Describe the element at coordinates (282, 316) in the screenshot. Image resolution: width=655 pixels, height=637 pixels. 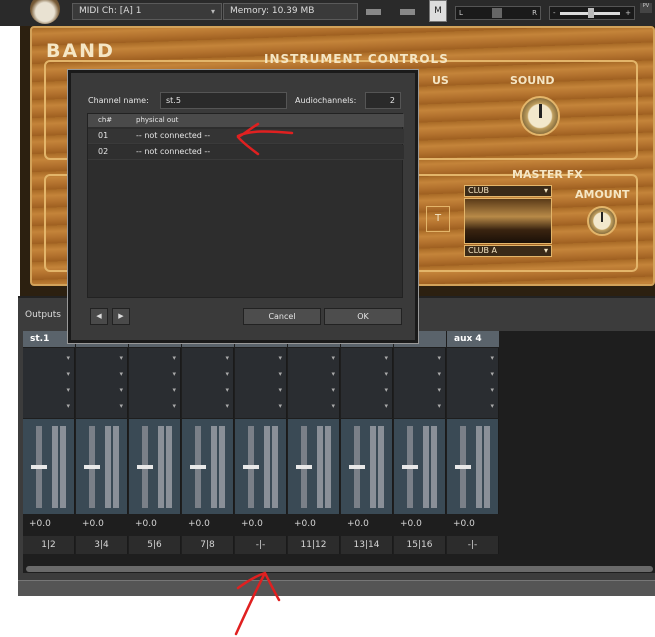
I see `cancel-button: Cancel` at that location.